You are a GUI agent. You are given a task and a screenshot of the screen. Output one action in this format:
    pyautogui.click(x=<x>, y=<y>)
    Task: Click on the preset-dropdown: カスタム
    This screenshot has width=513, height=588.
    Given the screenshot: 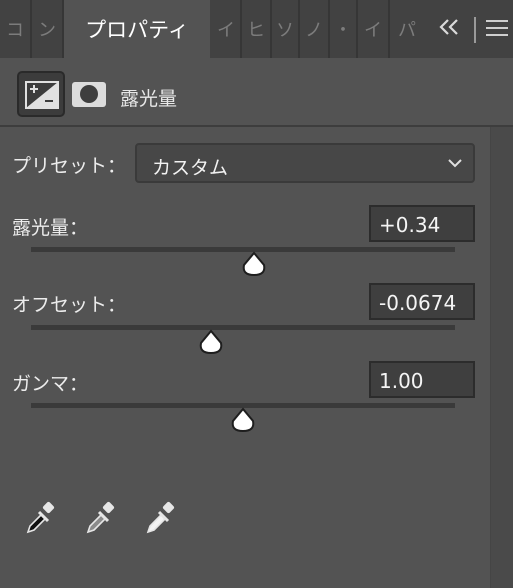 What is the action you would take?
    pyautogui.click(x=305, y=163)
    